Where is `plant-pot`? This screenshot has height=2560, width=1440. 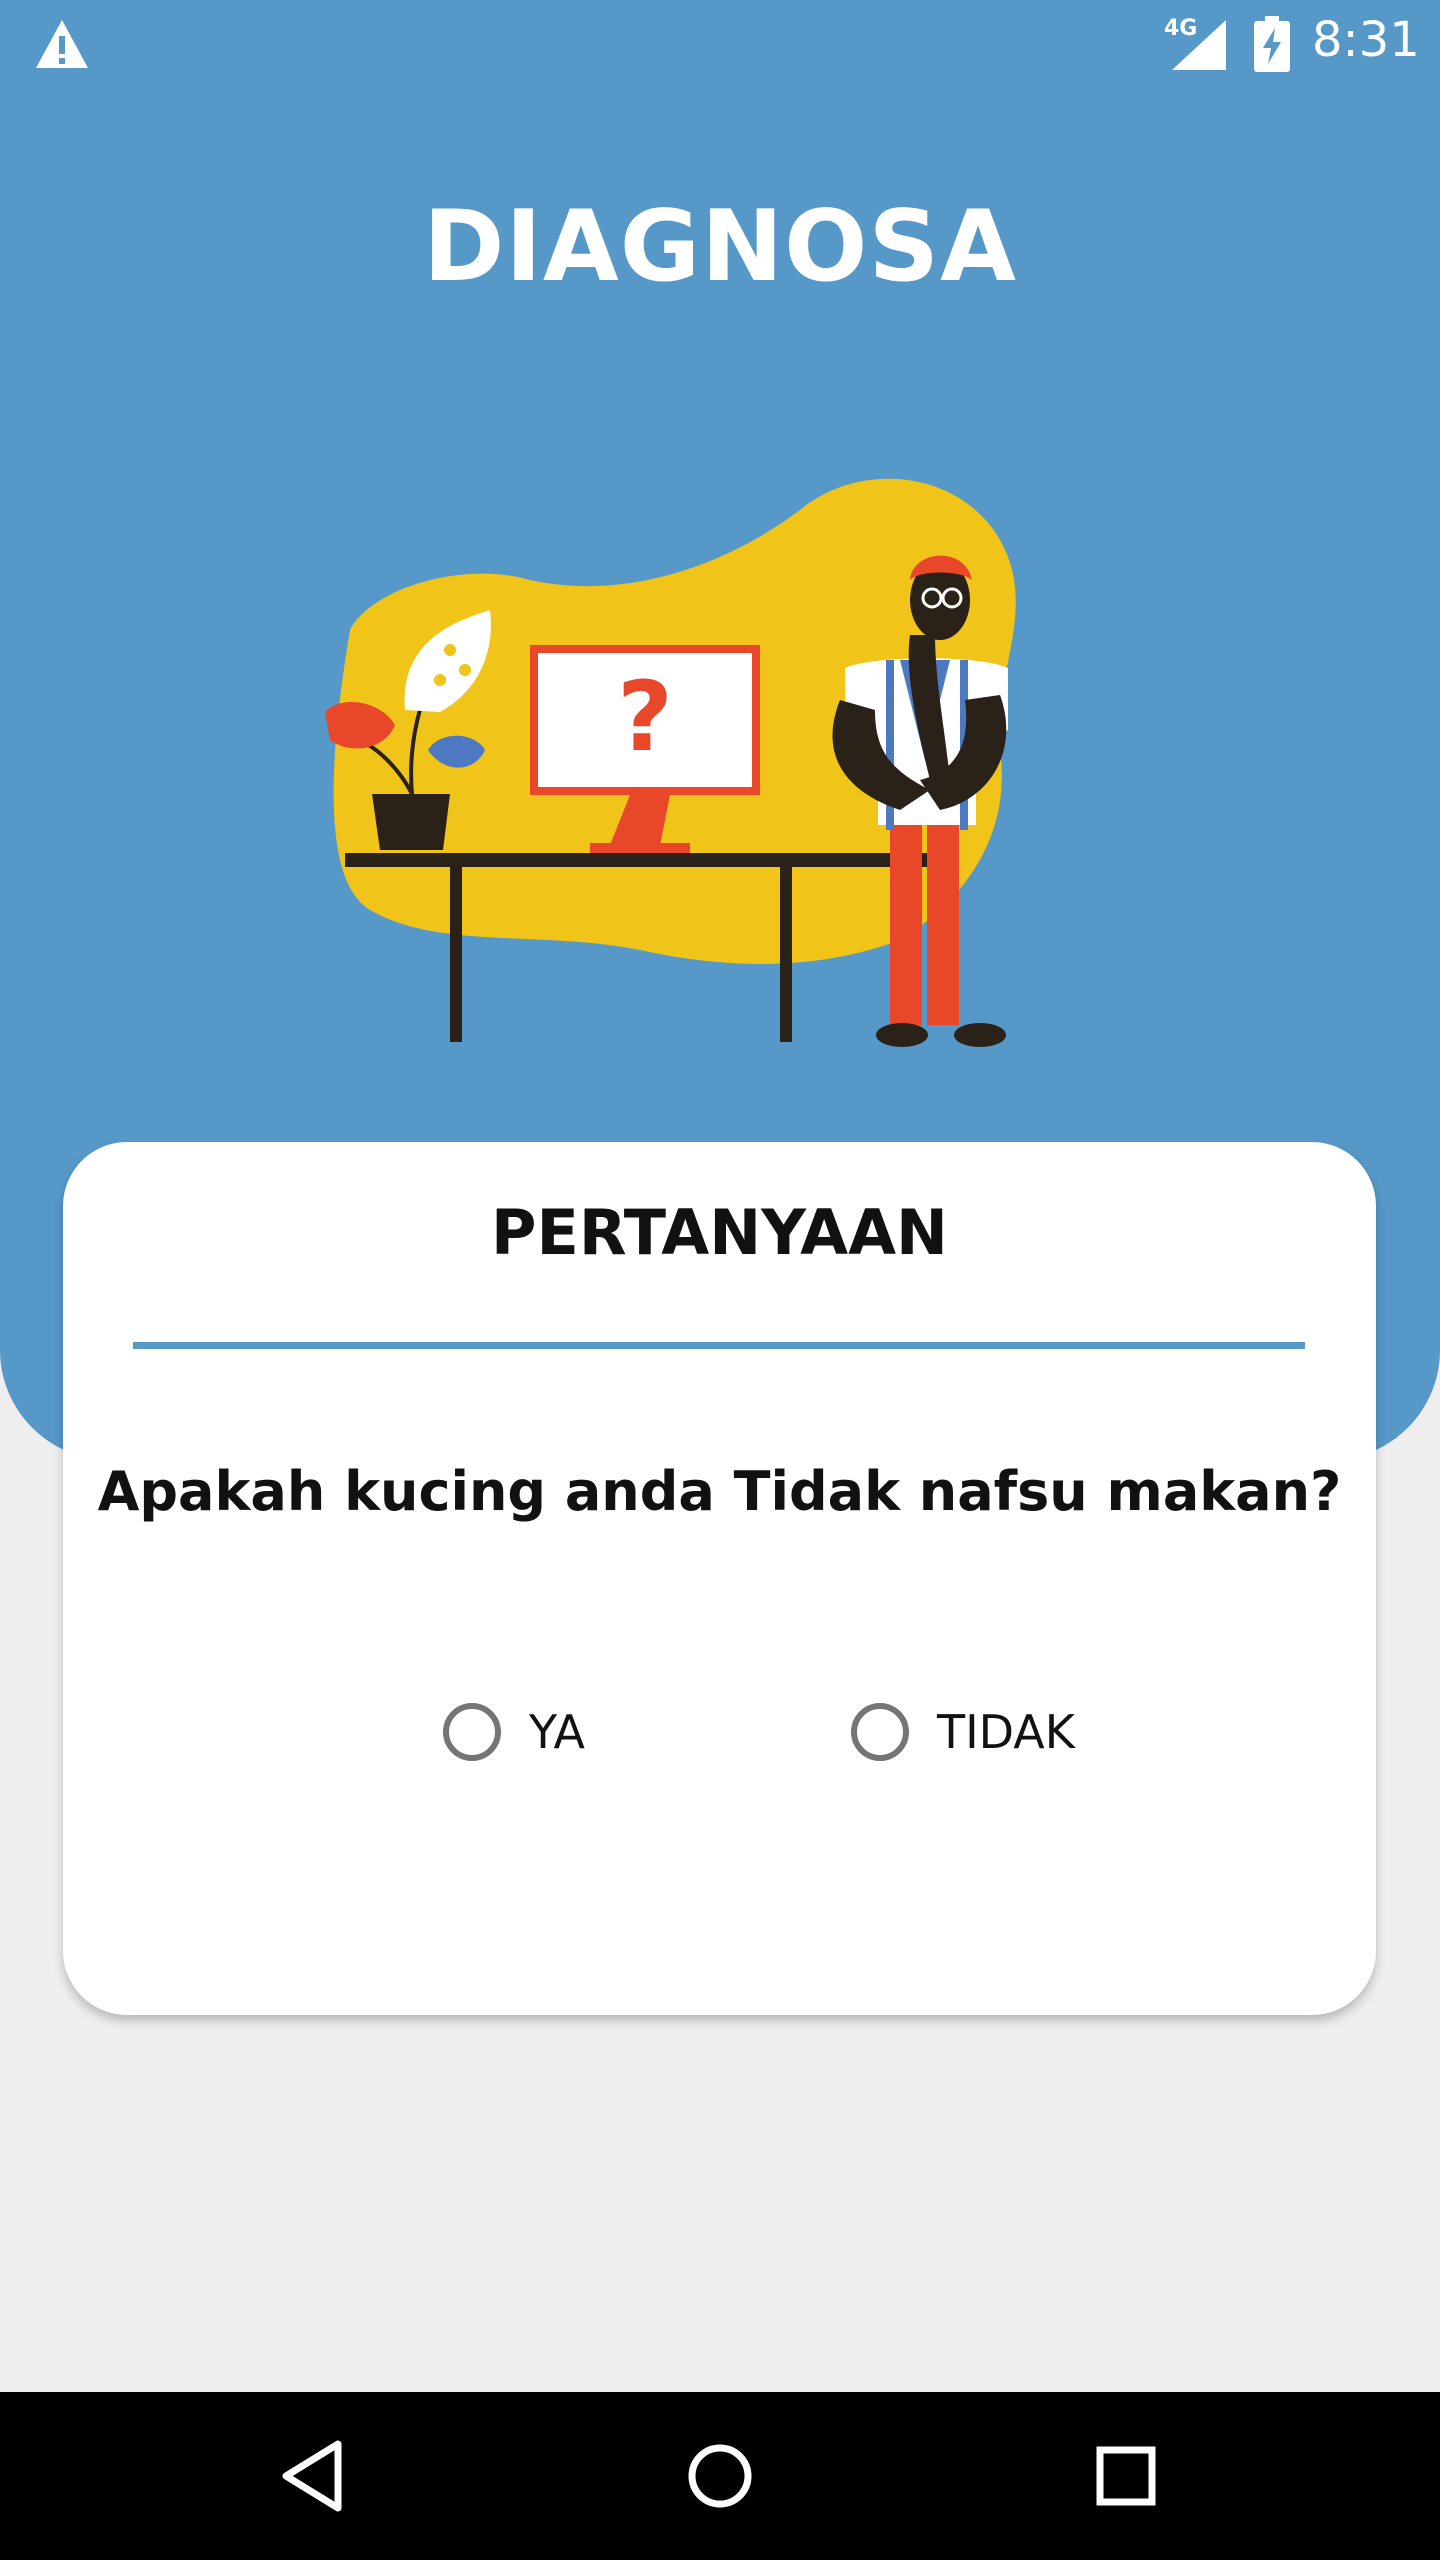 plant-pot is located at coordinates (411, 822).